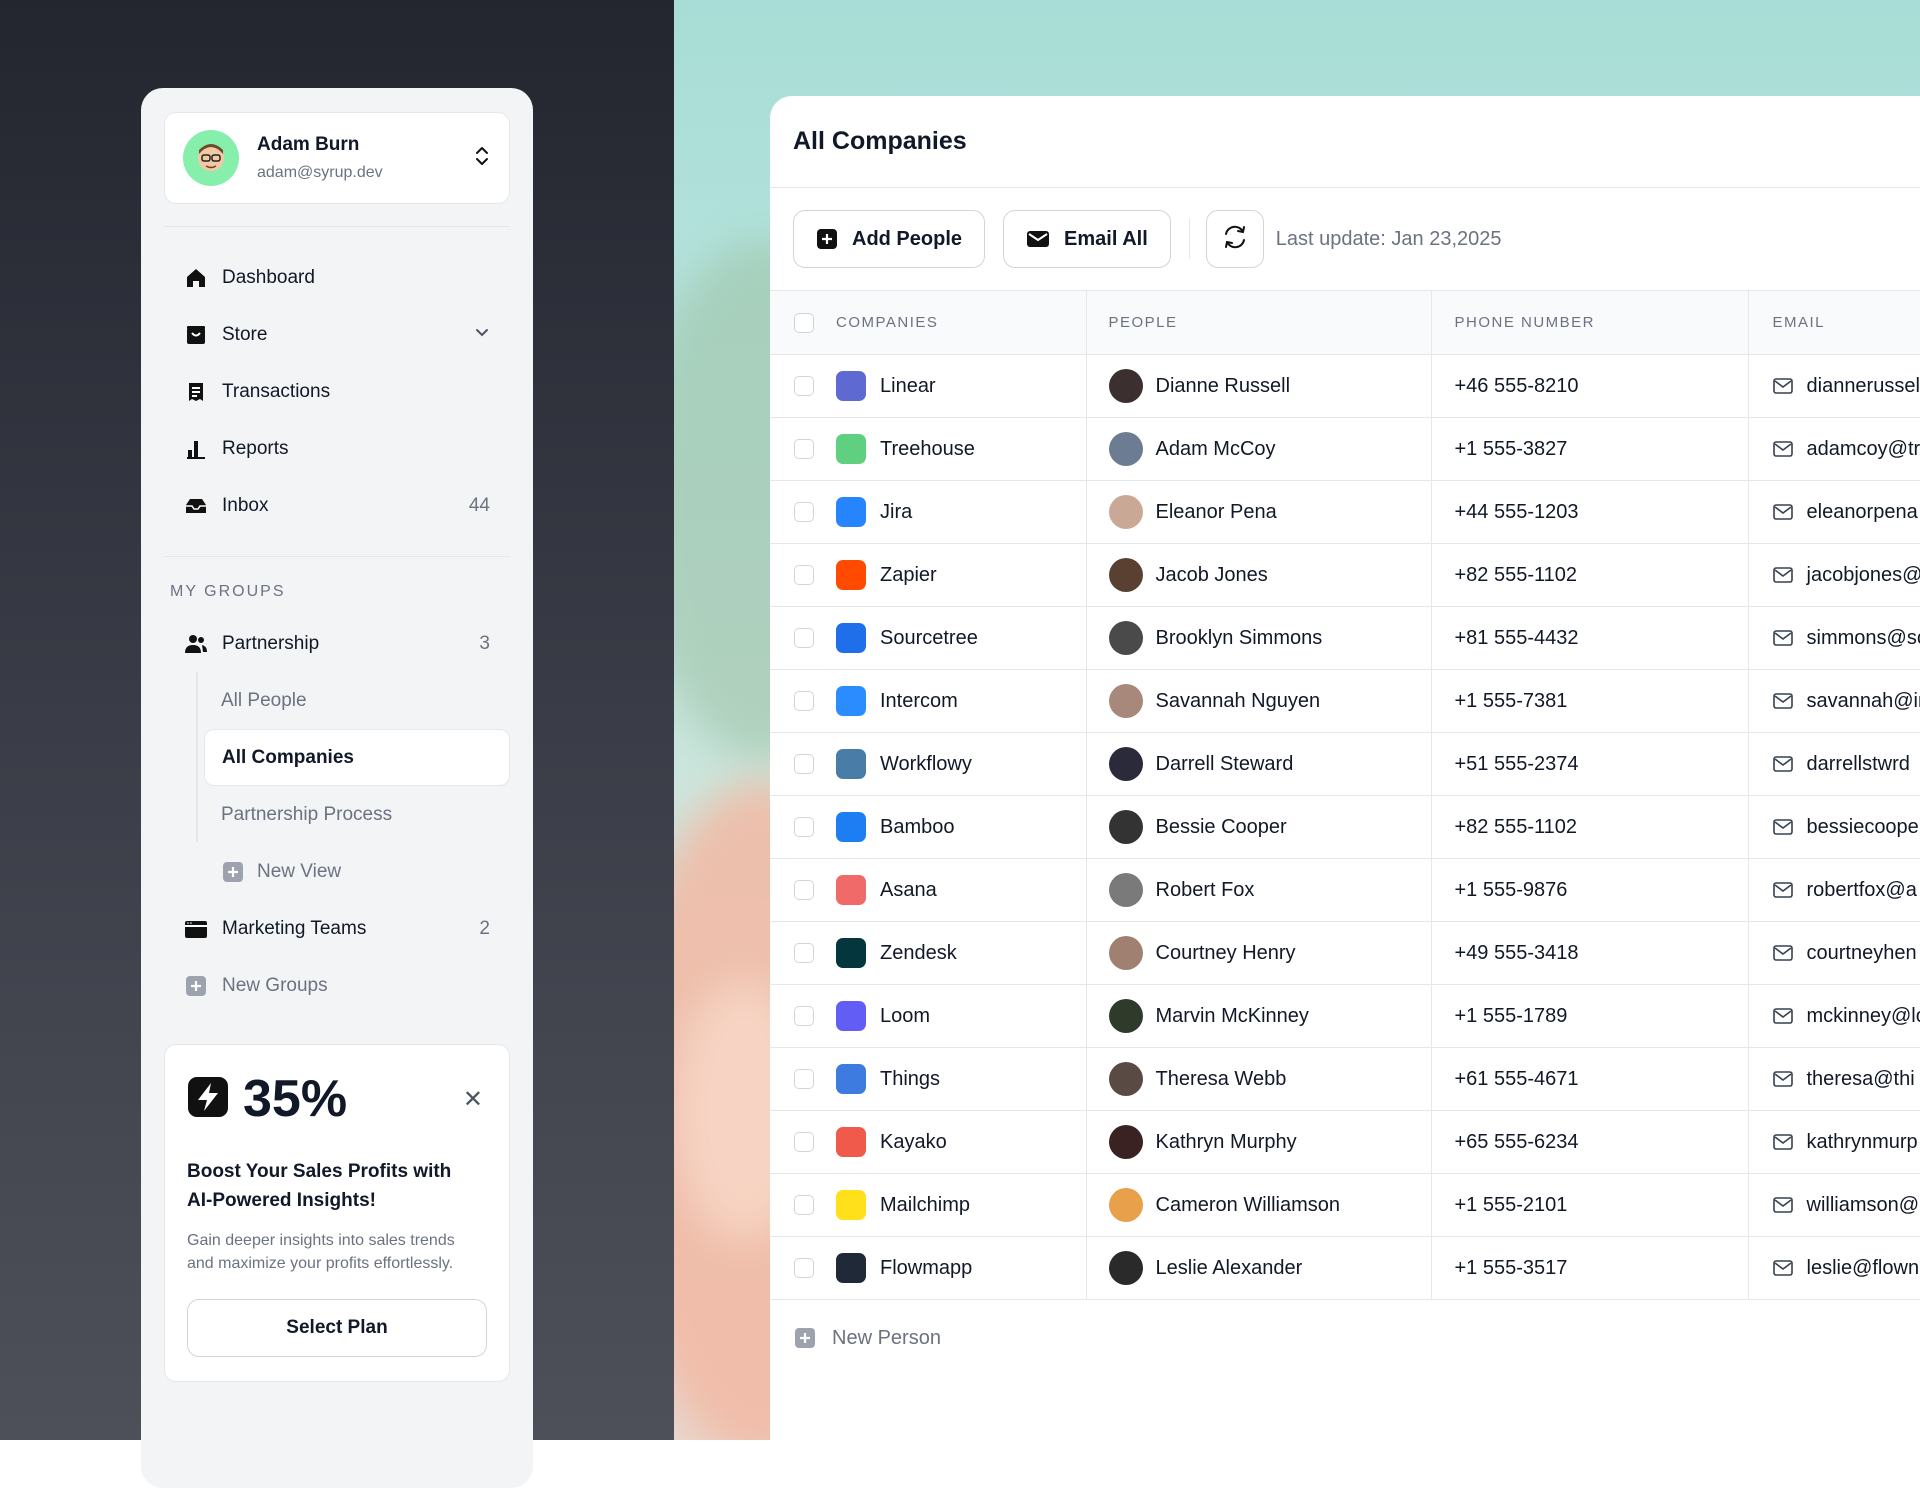 This screenshot has width=1920, height=1488. What do you see at coordinates (357, 814) in the screenshot?
I see `sub-item-partnership-process: Partnership Process` at bounding box center [357, 814].